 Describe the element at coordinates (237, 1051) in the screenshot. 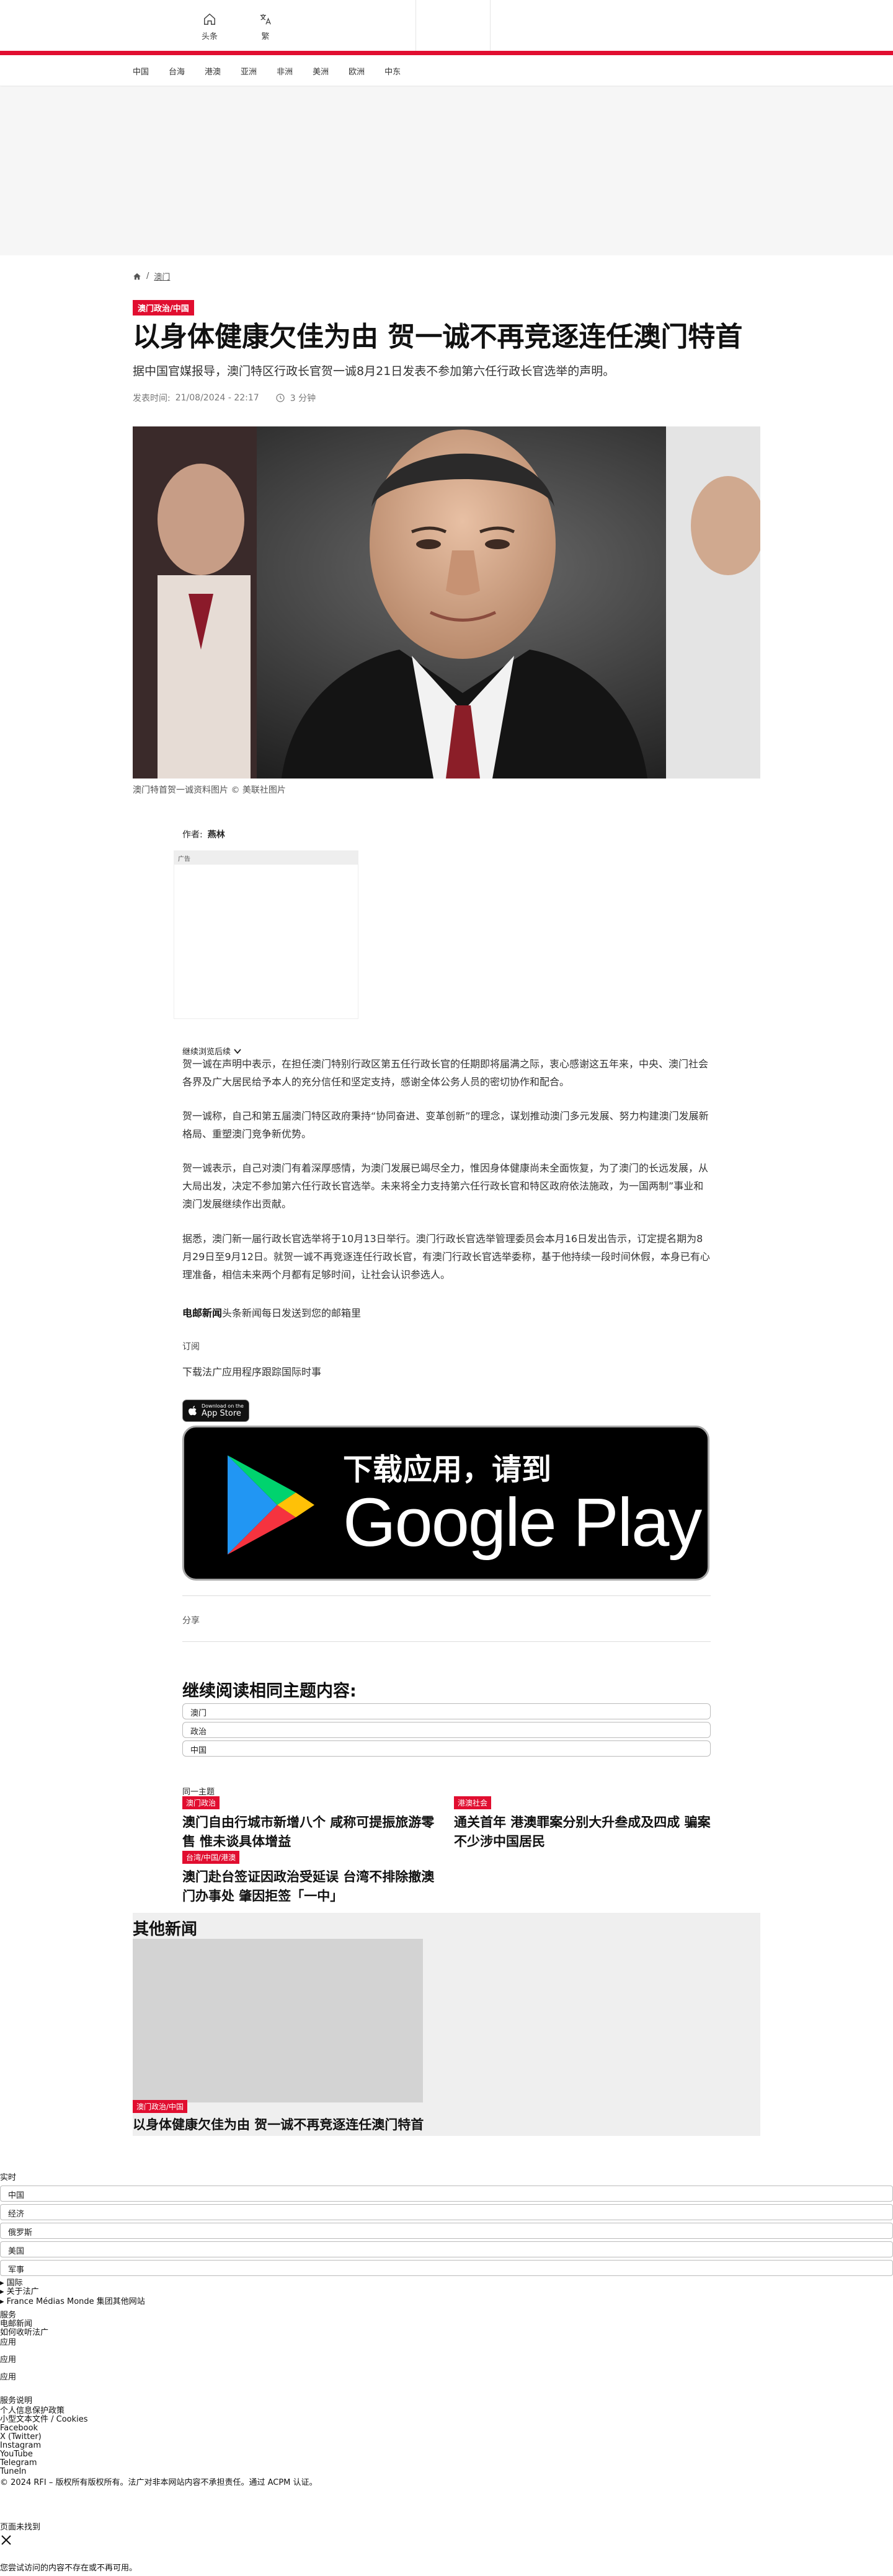

I see `chevron-down-icon` at that location.